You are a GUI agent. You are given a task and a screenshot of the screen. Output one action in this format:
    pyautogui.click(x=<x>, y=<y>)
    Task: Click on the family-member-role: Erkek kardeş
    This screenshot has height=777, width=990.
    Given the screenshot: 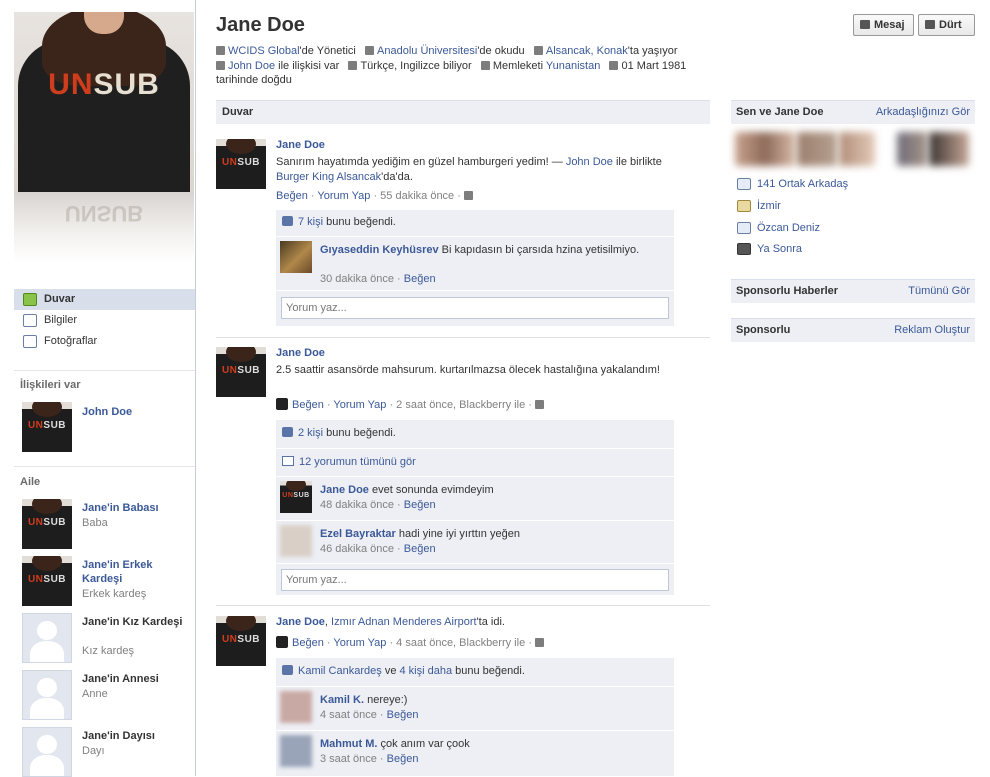 What is the action you would take?
    pyautogui.click(x=114, y=594)
    